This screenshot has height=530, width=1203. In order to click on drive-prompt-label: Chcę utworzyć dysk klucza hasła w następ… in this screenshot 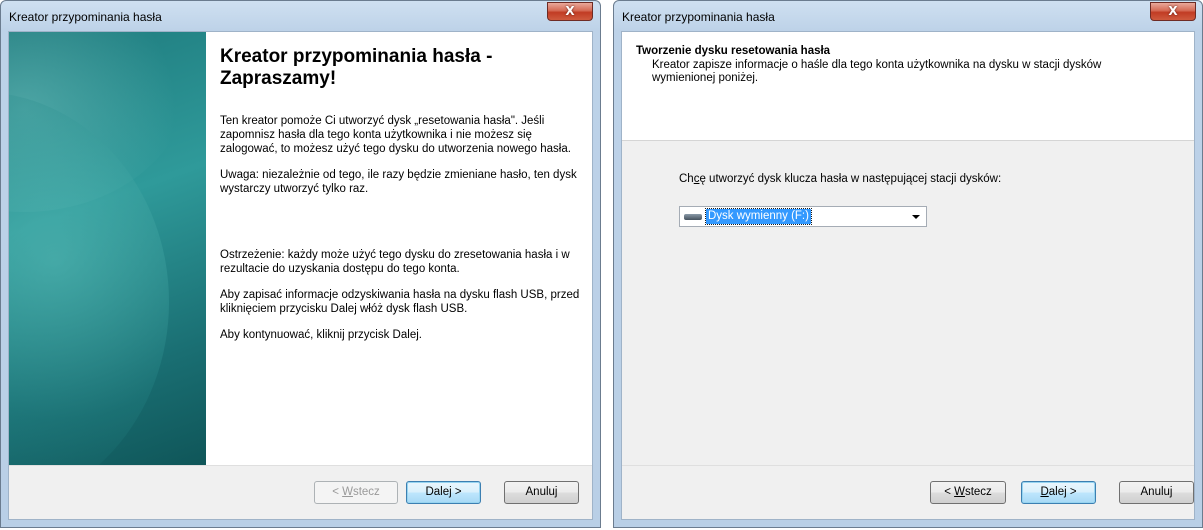, I will do `click(840, 179)`.